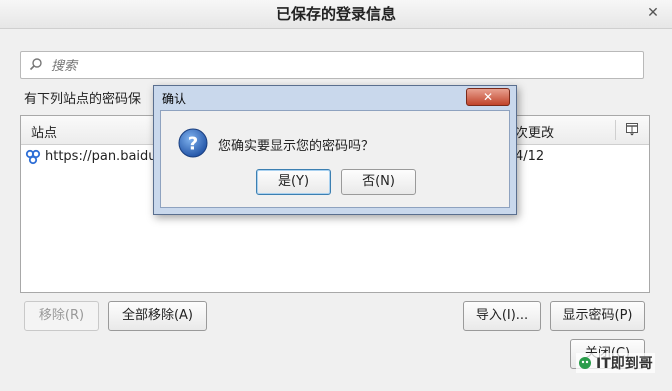 The width and height of the screenshot is (672, 391). Describe the element at coordinates (615, 130) in the screenshot. I see `column-divider` at that location.